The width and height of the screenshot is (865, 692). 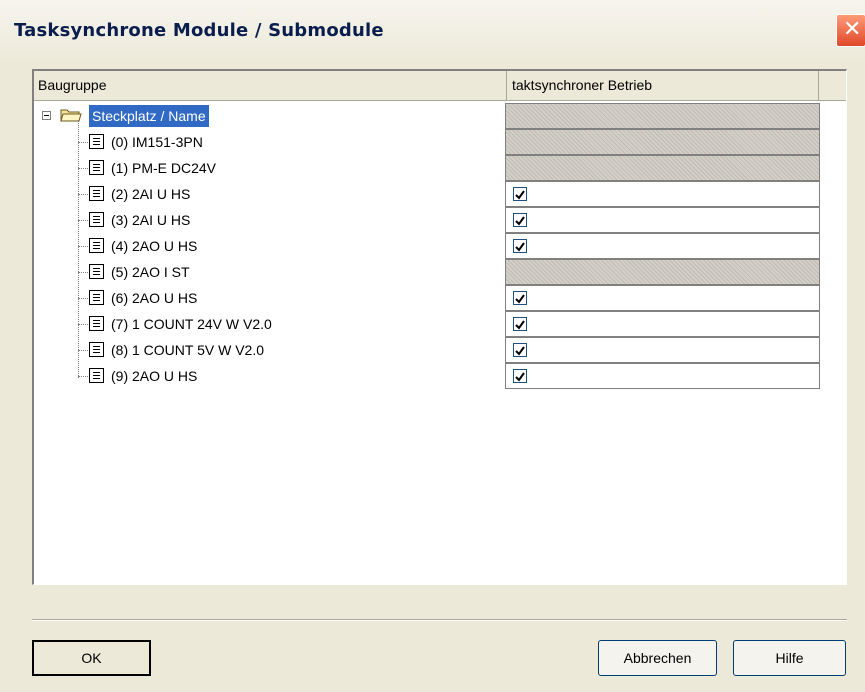 I want to click on module-label: (8) 1 COUNT 5V W V2.0, so click(x=187, y=350).